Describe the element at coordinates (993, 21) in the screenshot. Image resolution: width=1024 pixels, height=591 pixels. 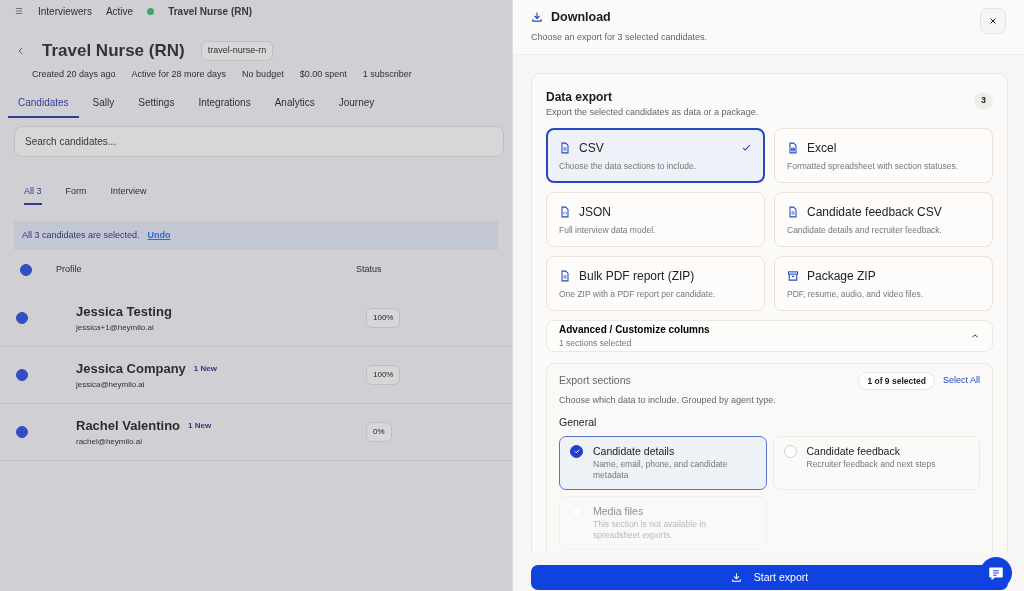
I see `close-icon` at that location.